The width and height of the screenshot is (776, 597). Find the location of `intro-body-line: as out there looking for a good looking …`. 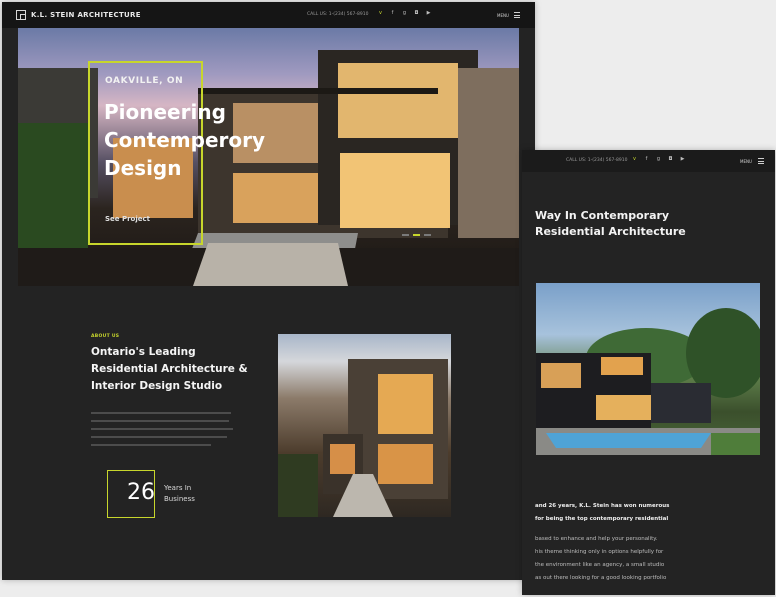

intro-body-line: as out there looking for a good looking … is located at coordinates (601, 578).